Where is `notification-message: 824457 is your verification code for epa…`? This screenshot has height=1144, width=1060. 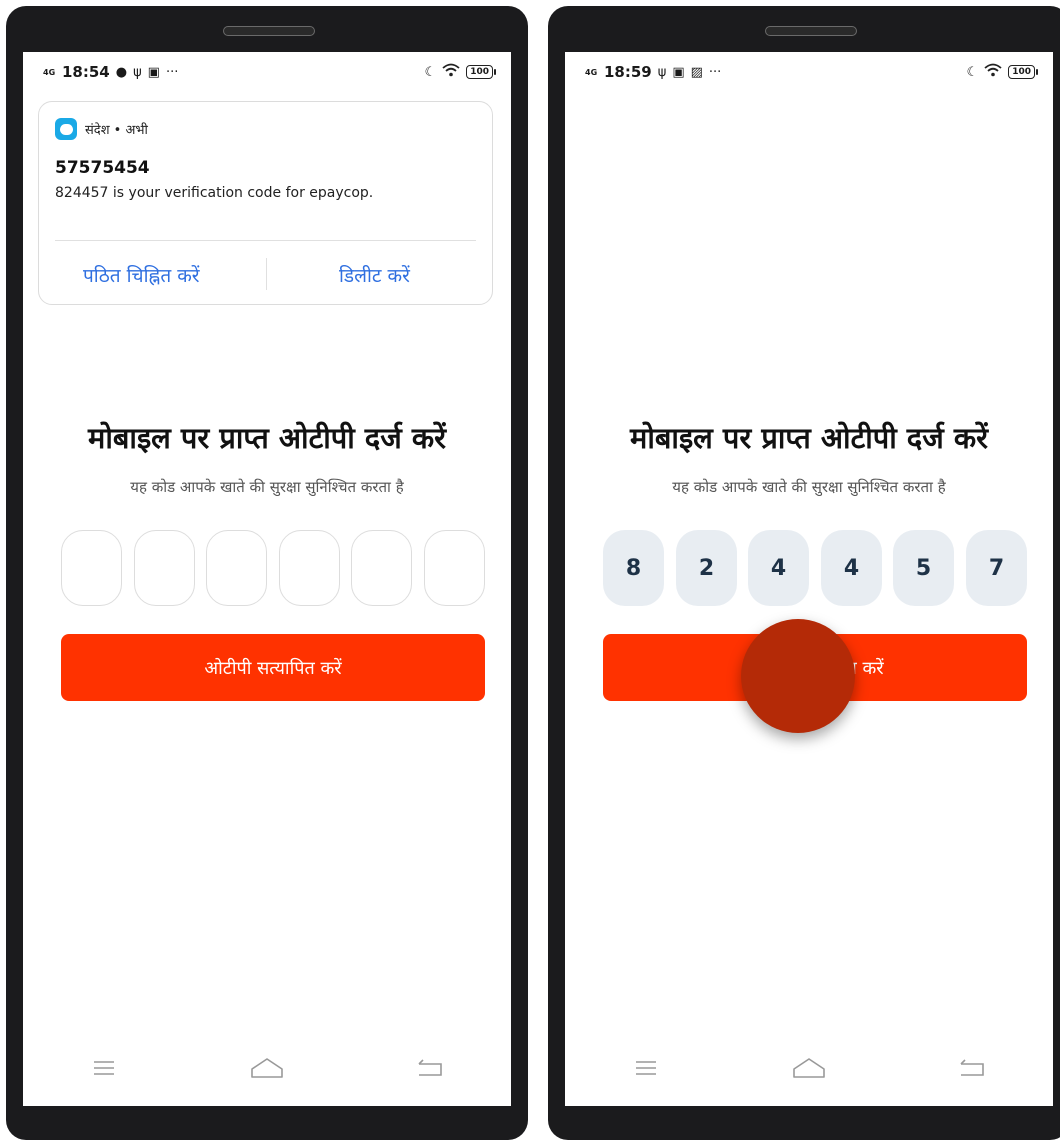
notification-message: 824457 is your verification code for epa… is located at coordinates (214, 193).